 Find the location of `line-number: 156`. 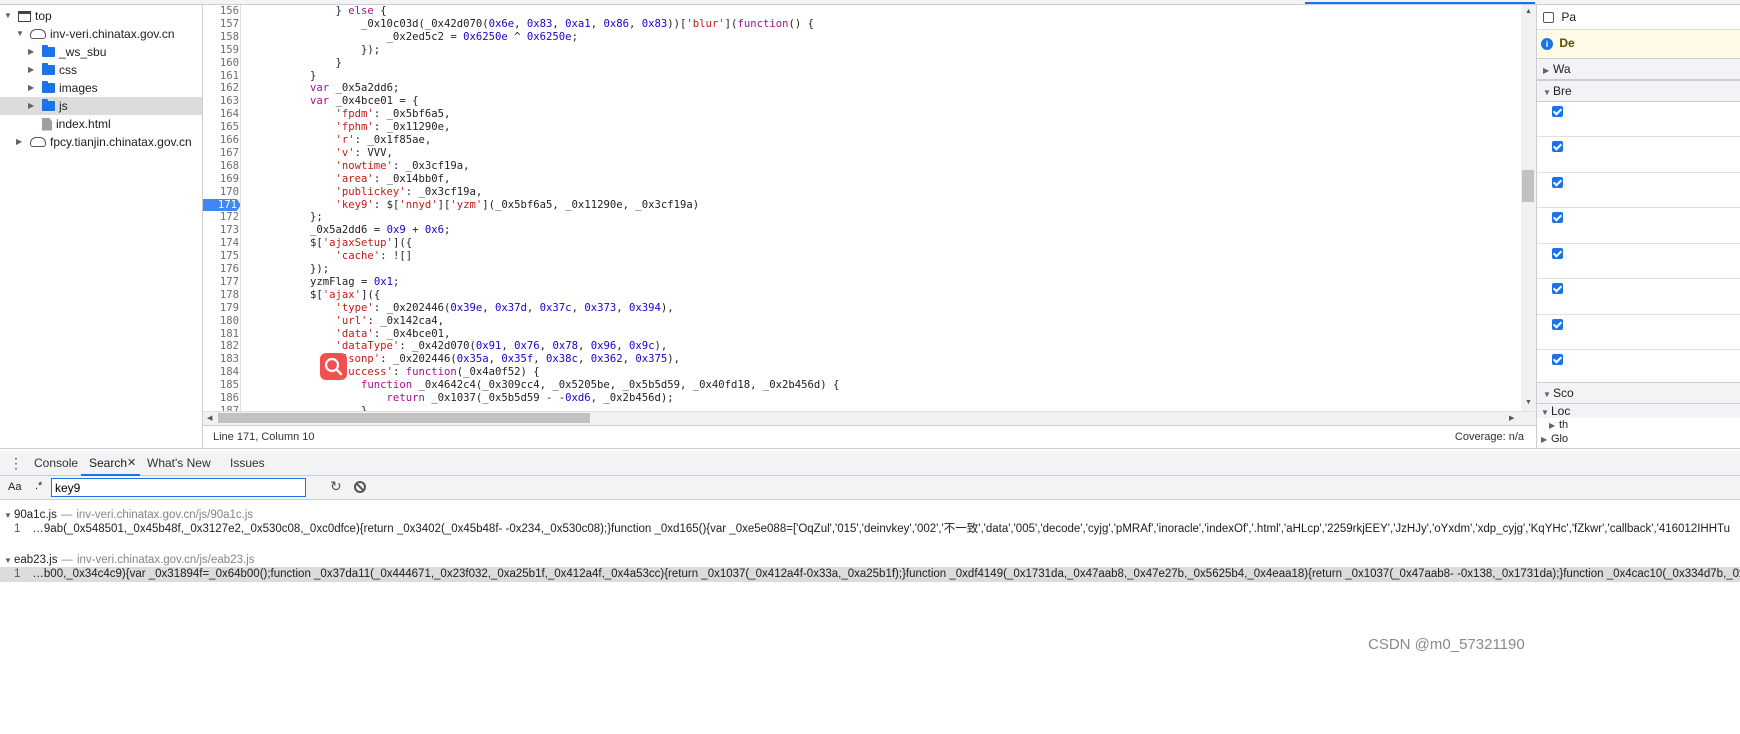

line-number: 156 is located at coordinates (221, 11).